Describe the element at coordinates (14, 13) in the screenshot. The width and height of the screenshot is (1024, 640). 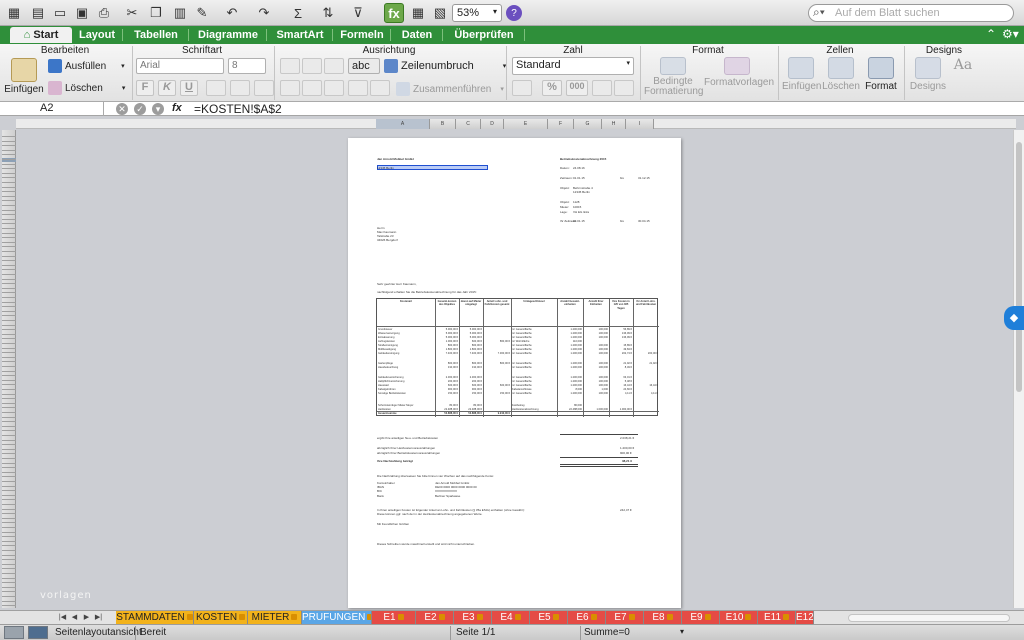
I see `new-workbook-icon: ▦` at that location.